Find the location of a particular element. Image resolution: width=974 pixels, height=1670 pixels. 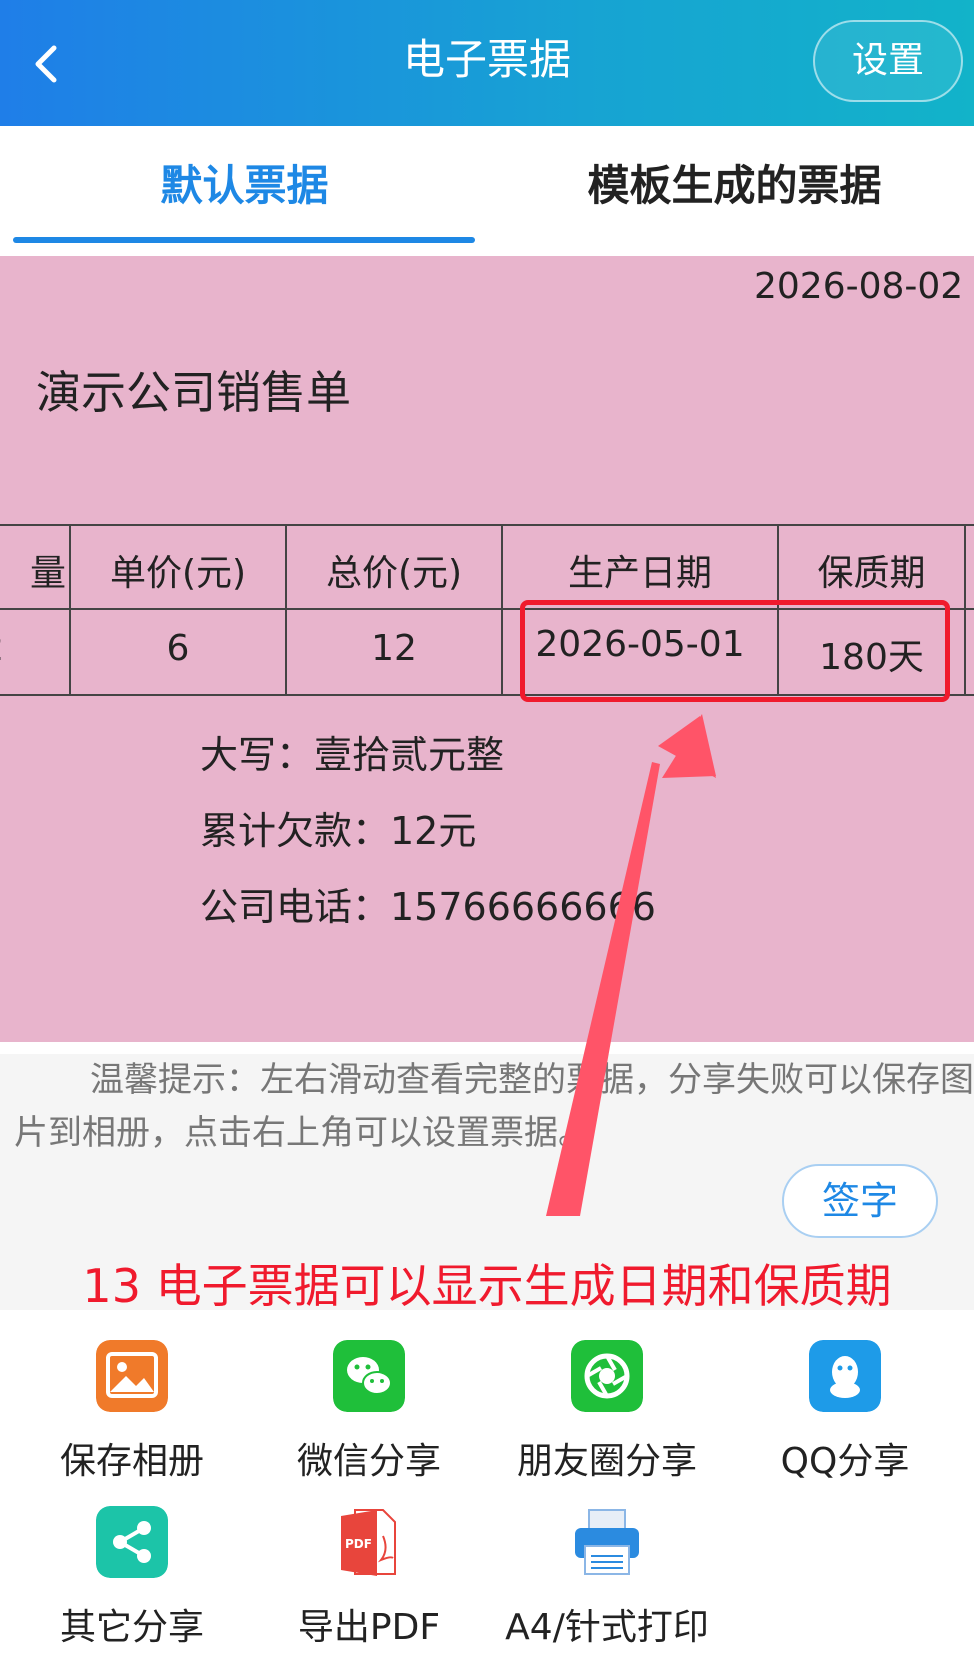

qq-icon is located at coordinates (845, 1376).